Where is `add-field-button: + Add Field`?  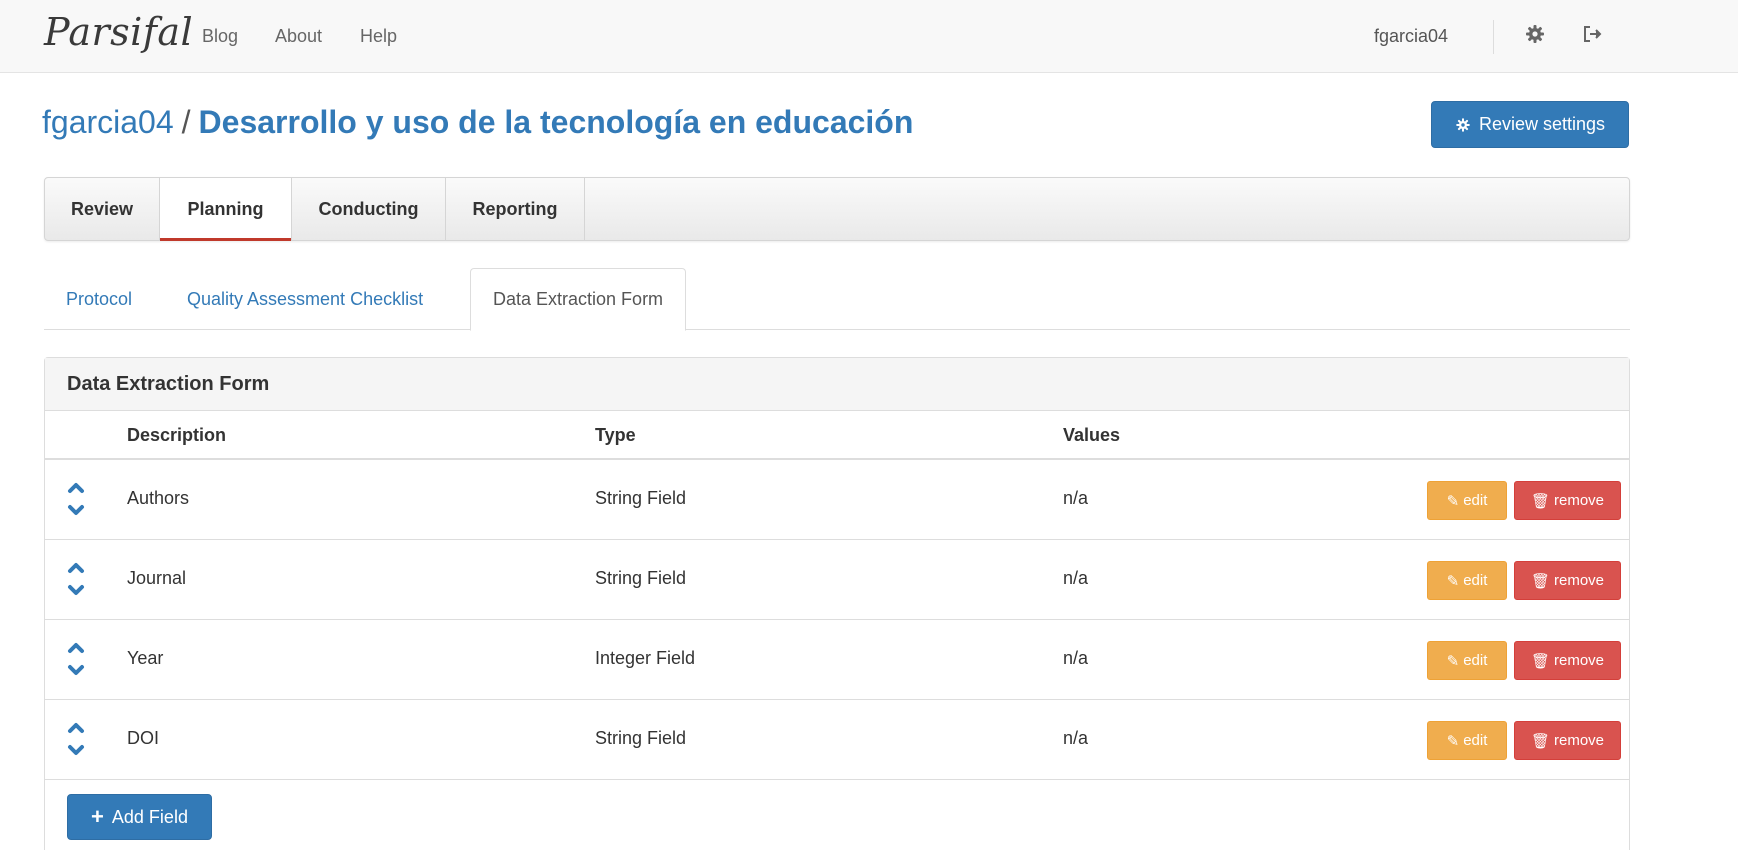 add-field-button: + Add Field is located at coordinates (139, 817).